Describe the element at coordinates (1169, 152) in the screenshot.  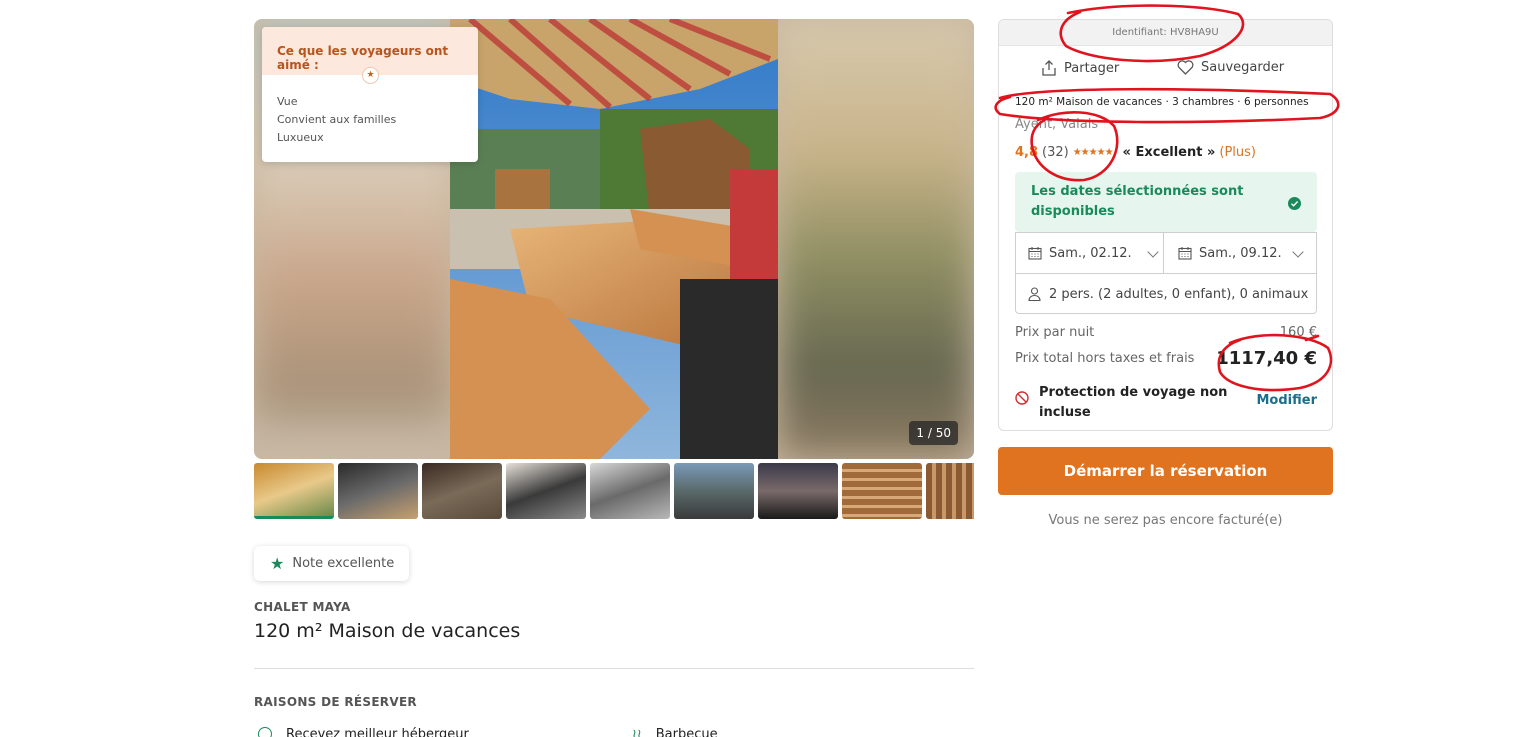
I see `rating-label: « Excellent »` at that location.